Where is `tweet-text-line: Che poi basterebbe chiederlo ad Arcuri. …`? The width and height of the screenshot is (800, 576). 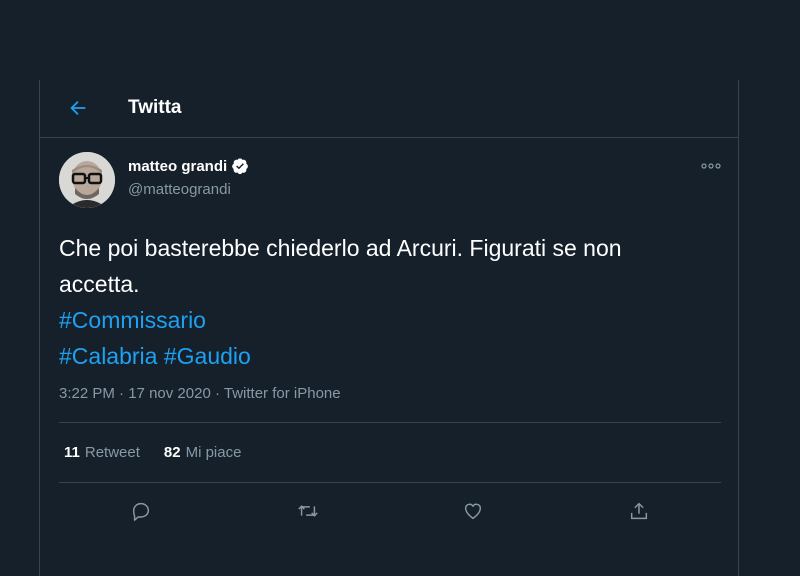
tweet-text-line: Che poi basterebbe chiederlo ad Arcuri. … is located at coordinates (340, 248).